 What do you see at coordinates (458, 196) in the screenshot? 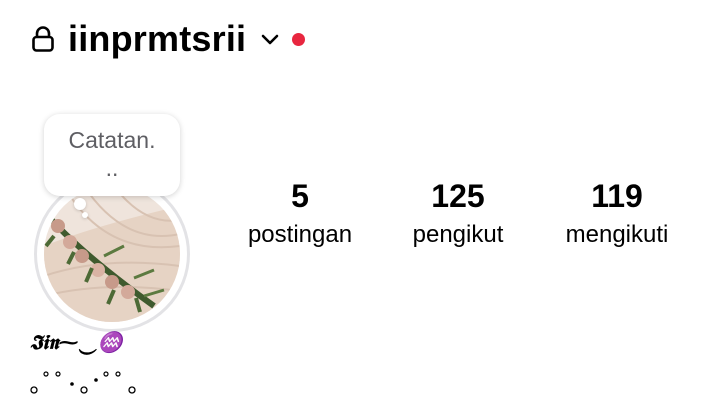
I see `stat-followers-count: 125` at bounding box center [458, 196].